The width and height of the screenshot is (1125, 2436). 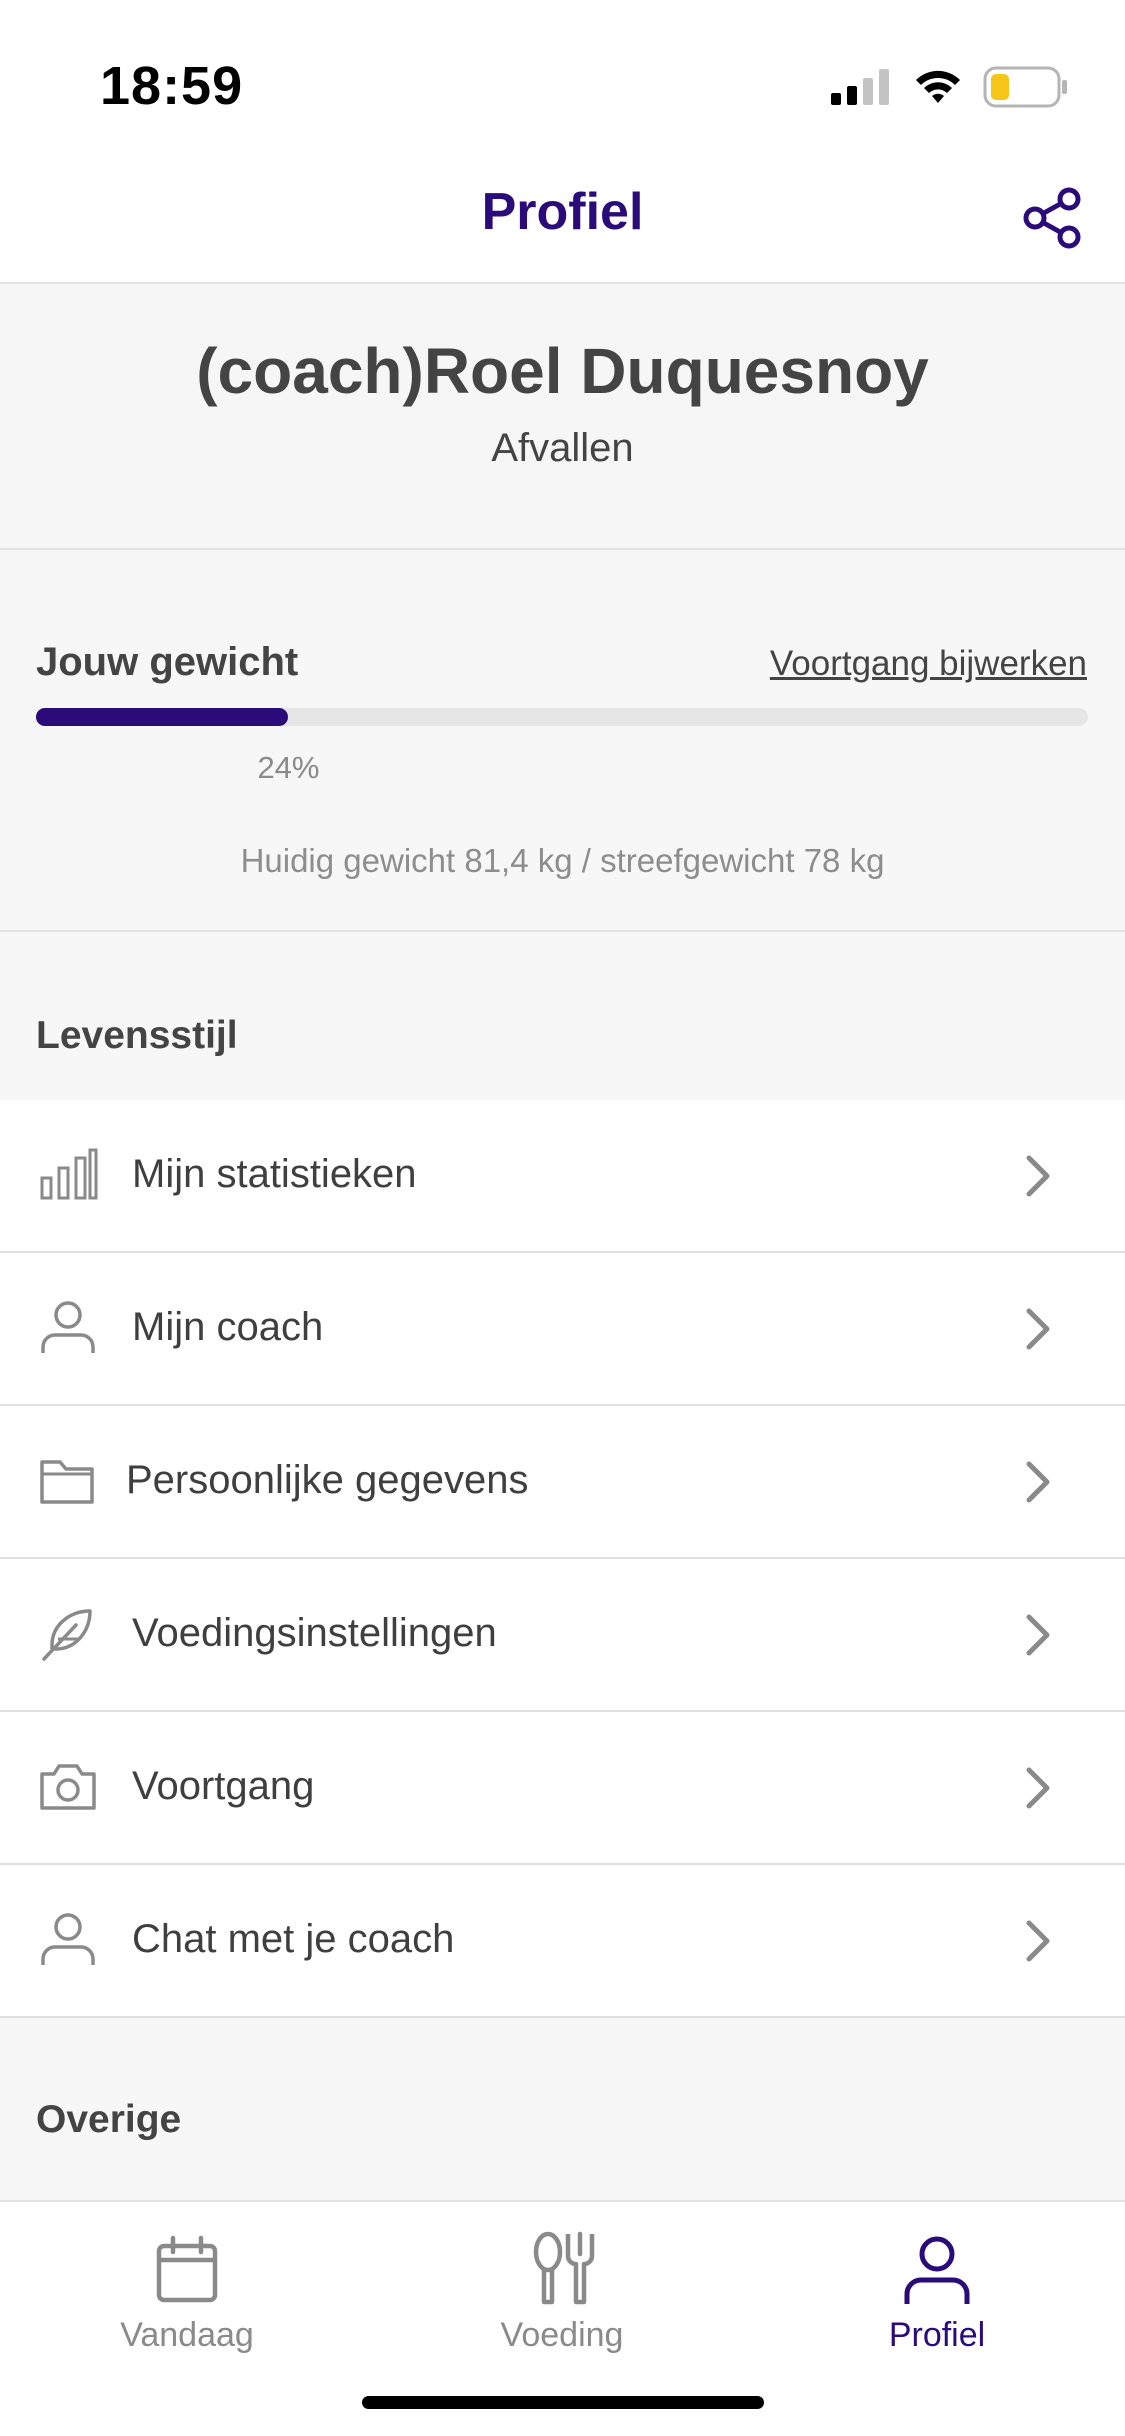 What do you see at coordinates (563, 2402) in the screenshot?
I see `home-indicator` at bounding box center [563, 2402].